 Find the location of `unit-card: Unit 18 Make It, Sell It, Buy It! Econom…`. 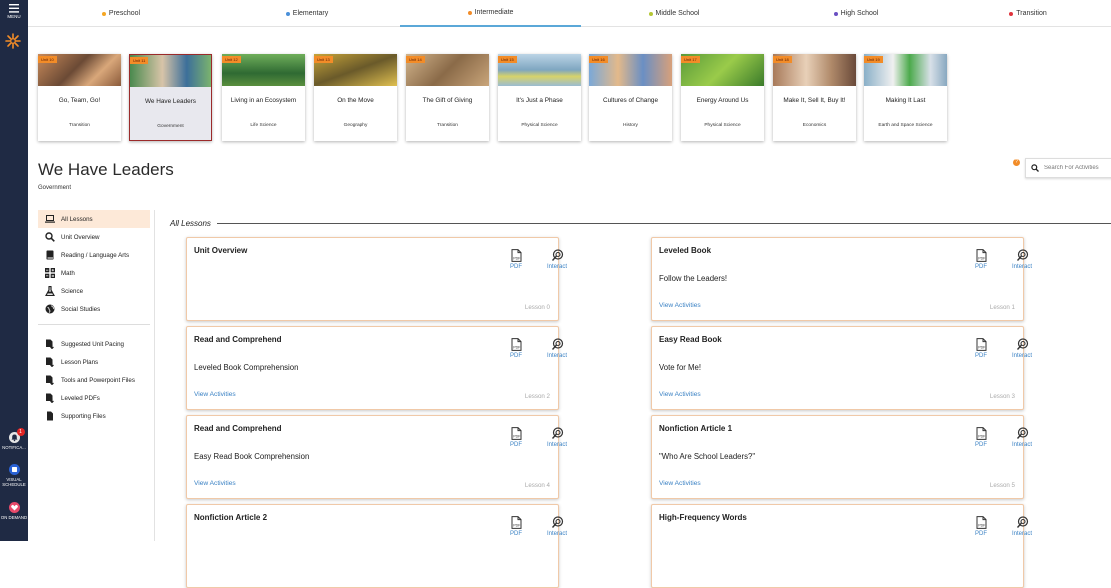

unit-card: Unit 18 Make It, Sell It, Buy It! Econom… is located at coordinates (814, 97).